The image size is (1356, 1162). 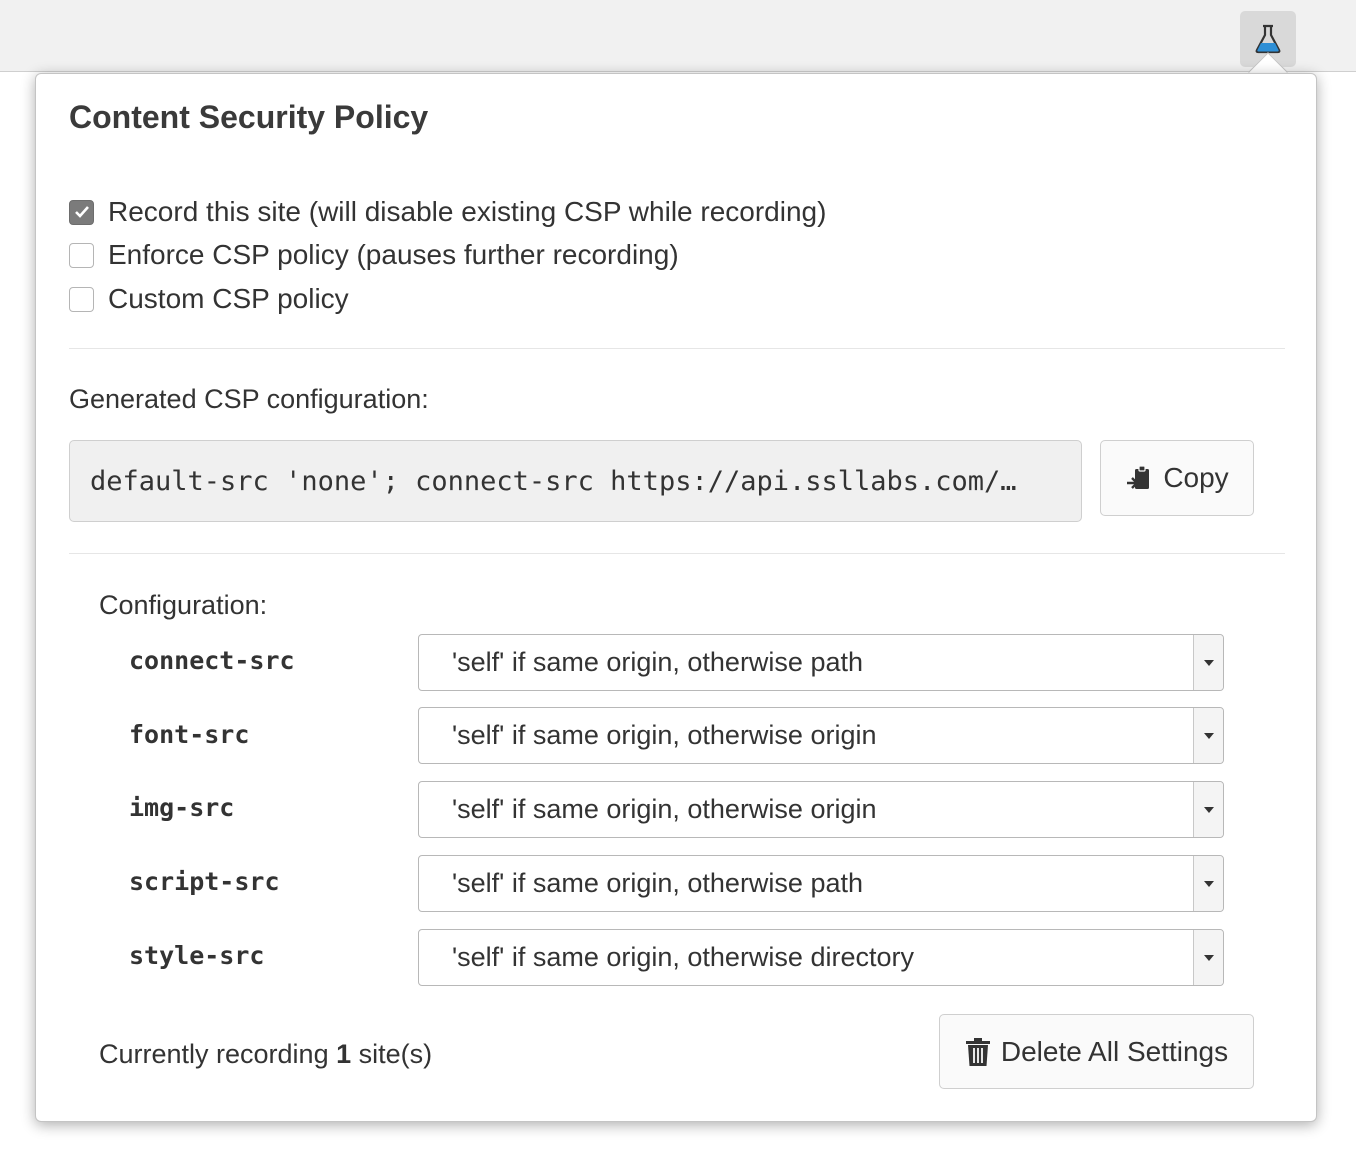 I want to click on copy-button: Copy, so click(x=1177, y=478).